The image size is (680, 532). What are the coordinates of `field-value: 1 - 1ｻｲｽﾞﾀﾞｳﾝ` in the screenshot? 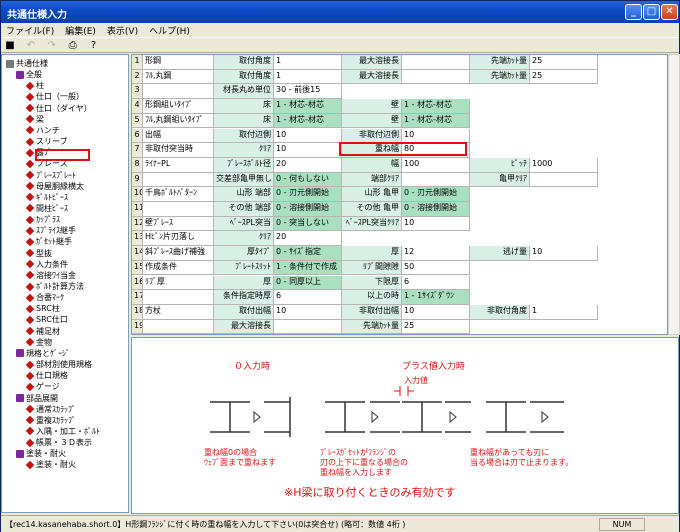 It's located at (436, 297).